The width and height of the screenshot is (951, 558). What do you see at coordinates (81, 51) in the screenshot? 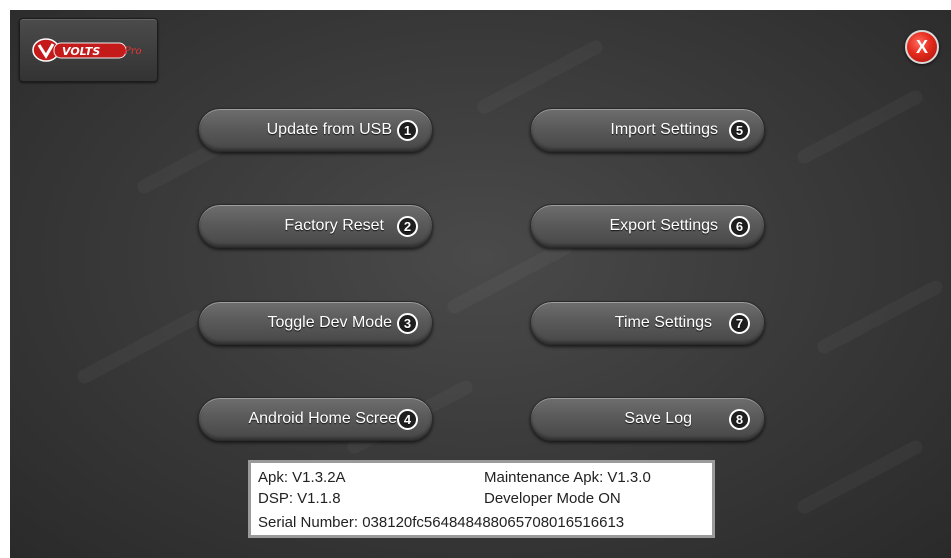
I see `logo-text: VOLTS` at bounding box center [81, 51].